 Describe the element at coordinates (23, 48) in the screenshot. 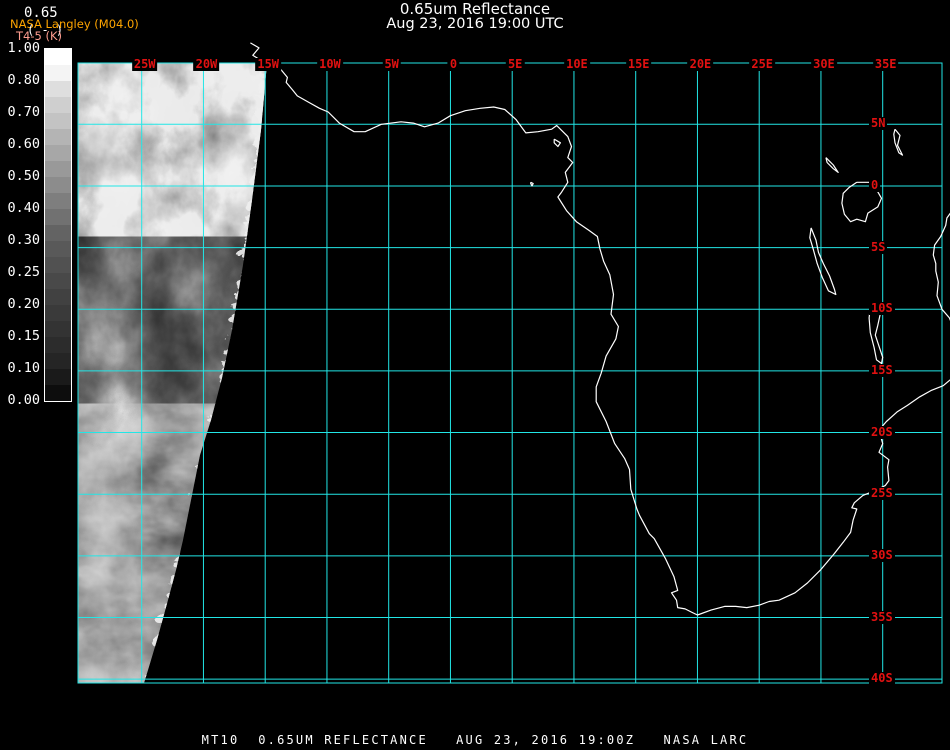

I see `colorbar-tick-label: 1.00` at that location.